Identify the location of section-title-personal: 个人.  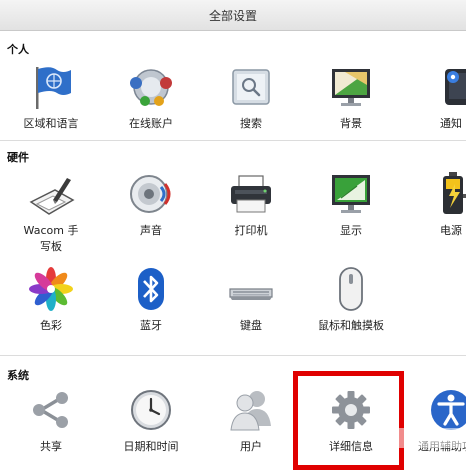
(18, 49).